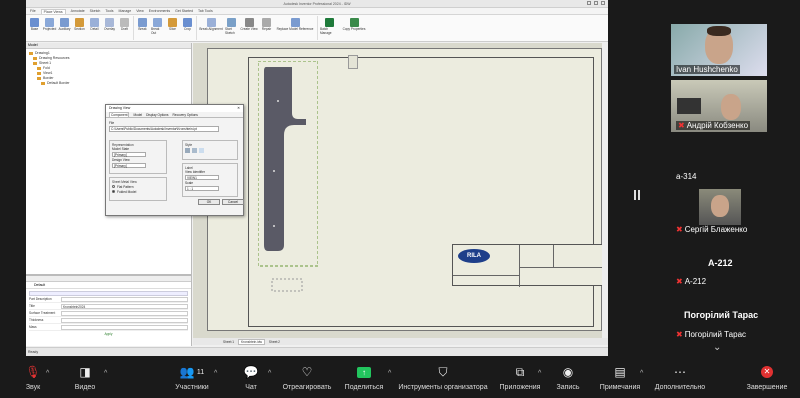 Image resolution: width=800 pixels, height=398 pixels. I want to click on sheet-tab: Sheet:2, so click(274, 342).